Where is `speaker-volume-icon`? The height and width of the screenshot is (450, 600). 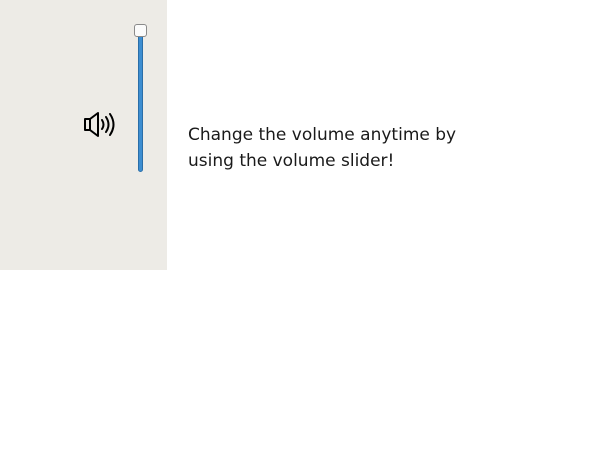 speaker-volume-icon is located at coordinates (103, 125).